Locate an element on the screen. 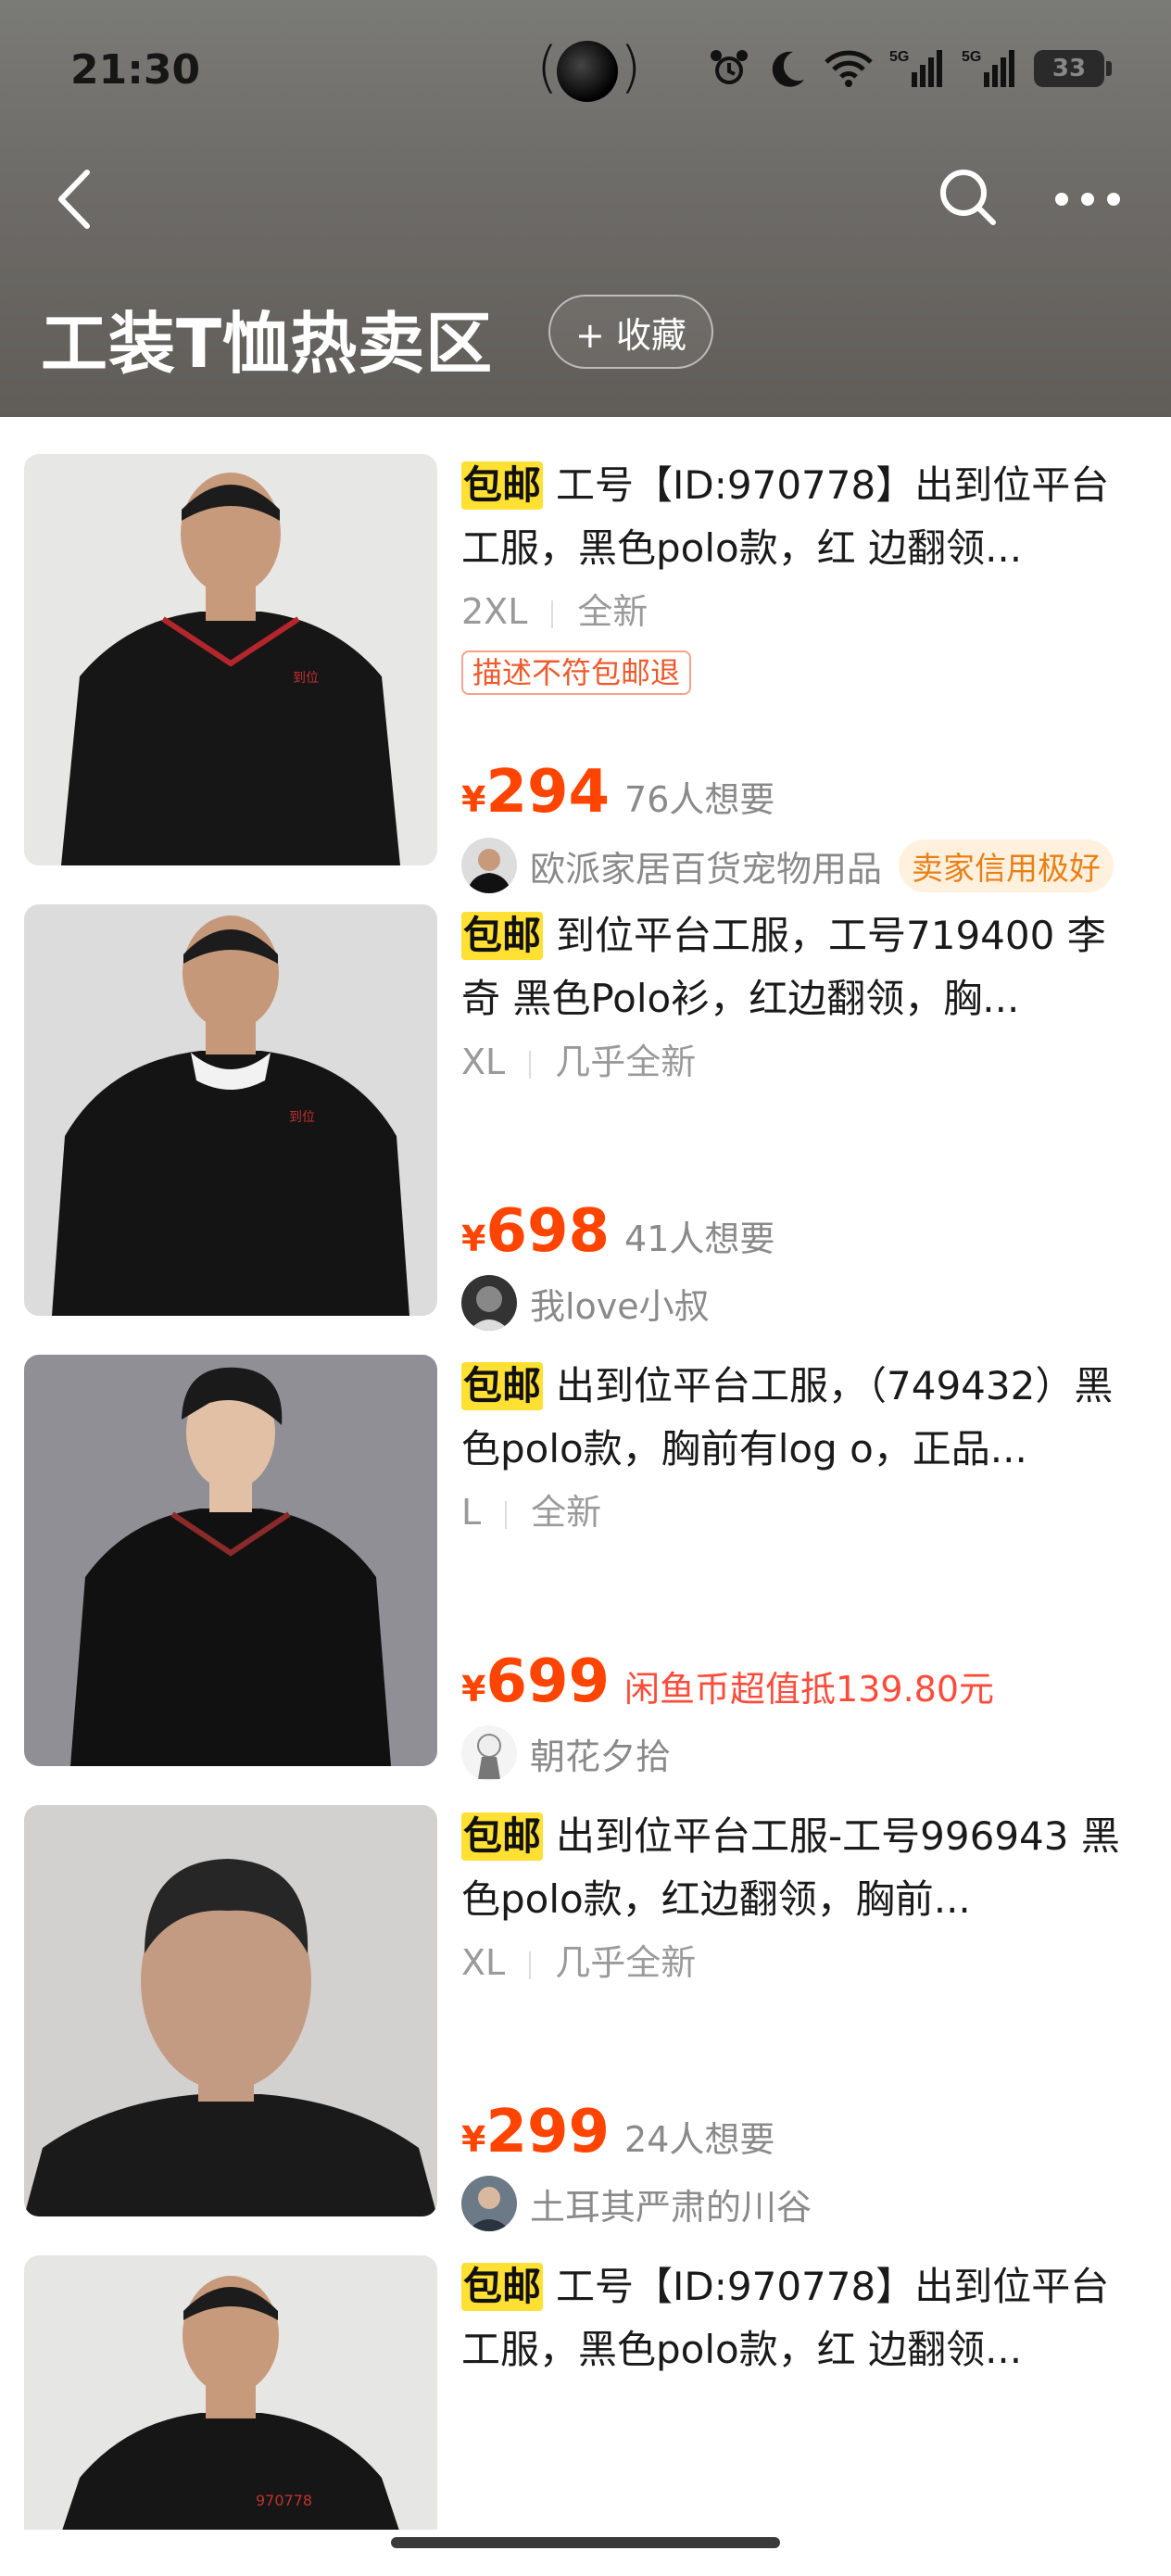  back-icon is located at coordinates (74, 200).